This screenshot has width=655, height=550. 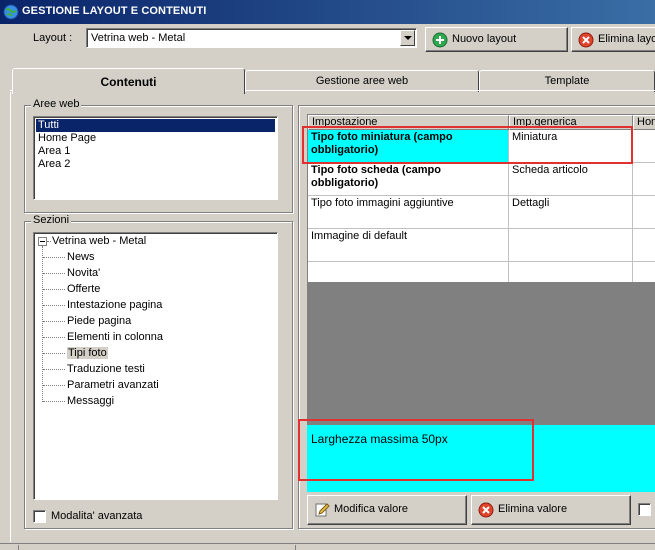 I want to click on collapse-icon, so click(x=42, y=241).